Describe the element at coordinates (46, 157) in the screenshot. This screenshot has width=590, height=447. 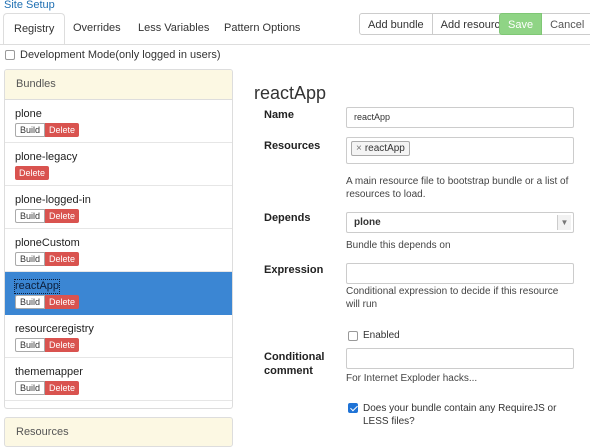
I see `bundle-name: plone-legacy` at that location.